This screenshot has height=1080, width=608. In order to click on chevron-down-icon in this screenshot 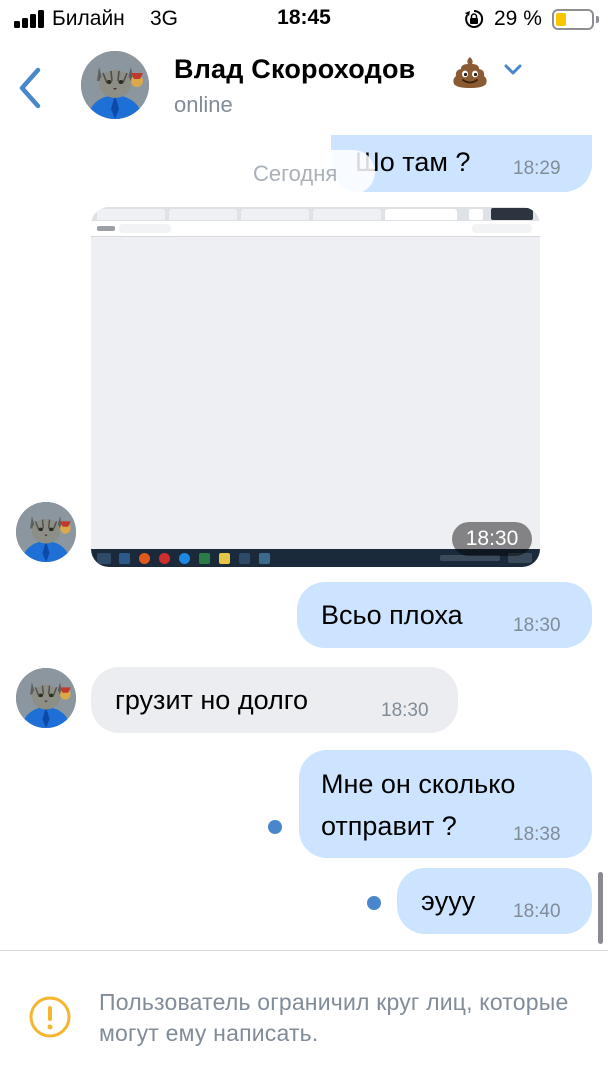, I will do `click(513, 70)`.